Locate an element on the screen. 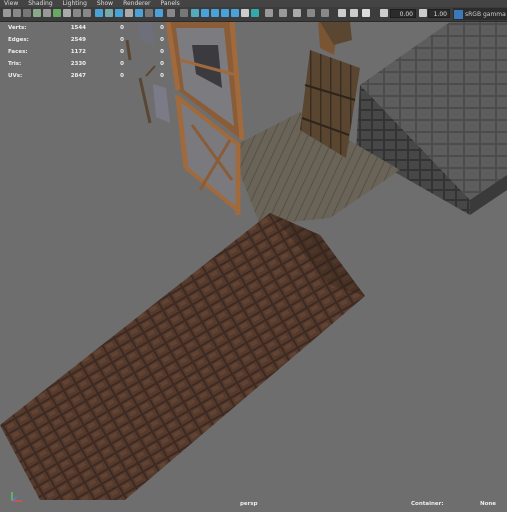  menu-lighting: Lighting is located at coordinates (75, 3).